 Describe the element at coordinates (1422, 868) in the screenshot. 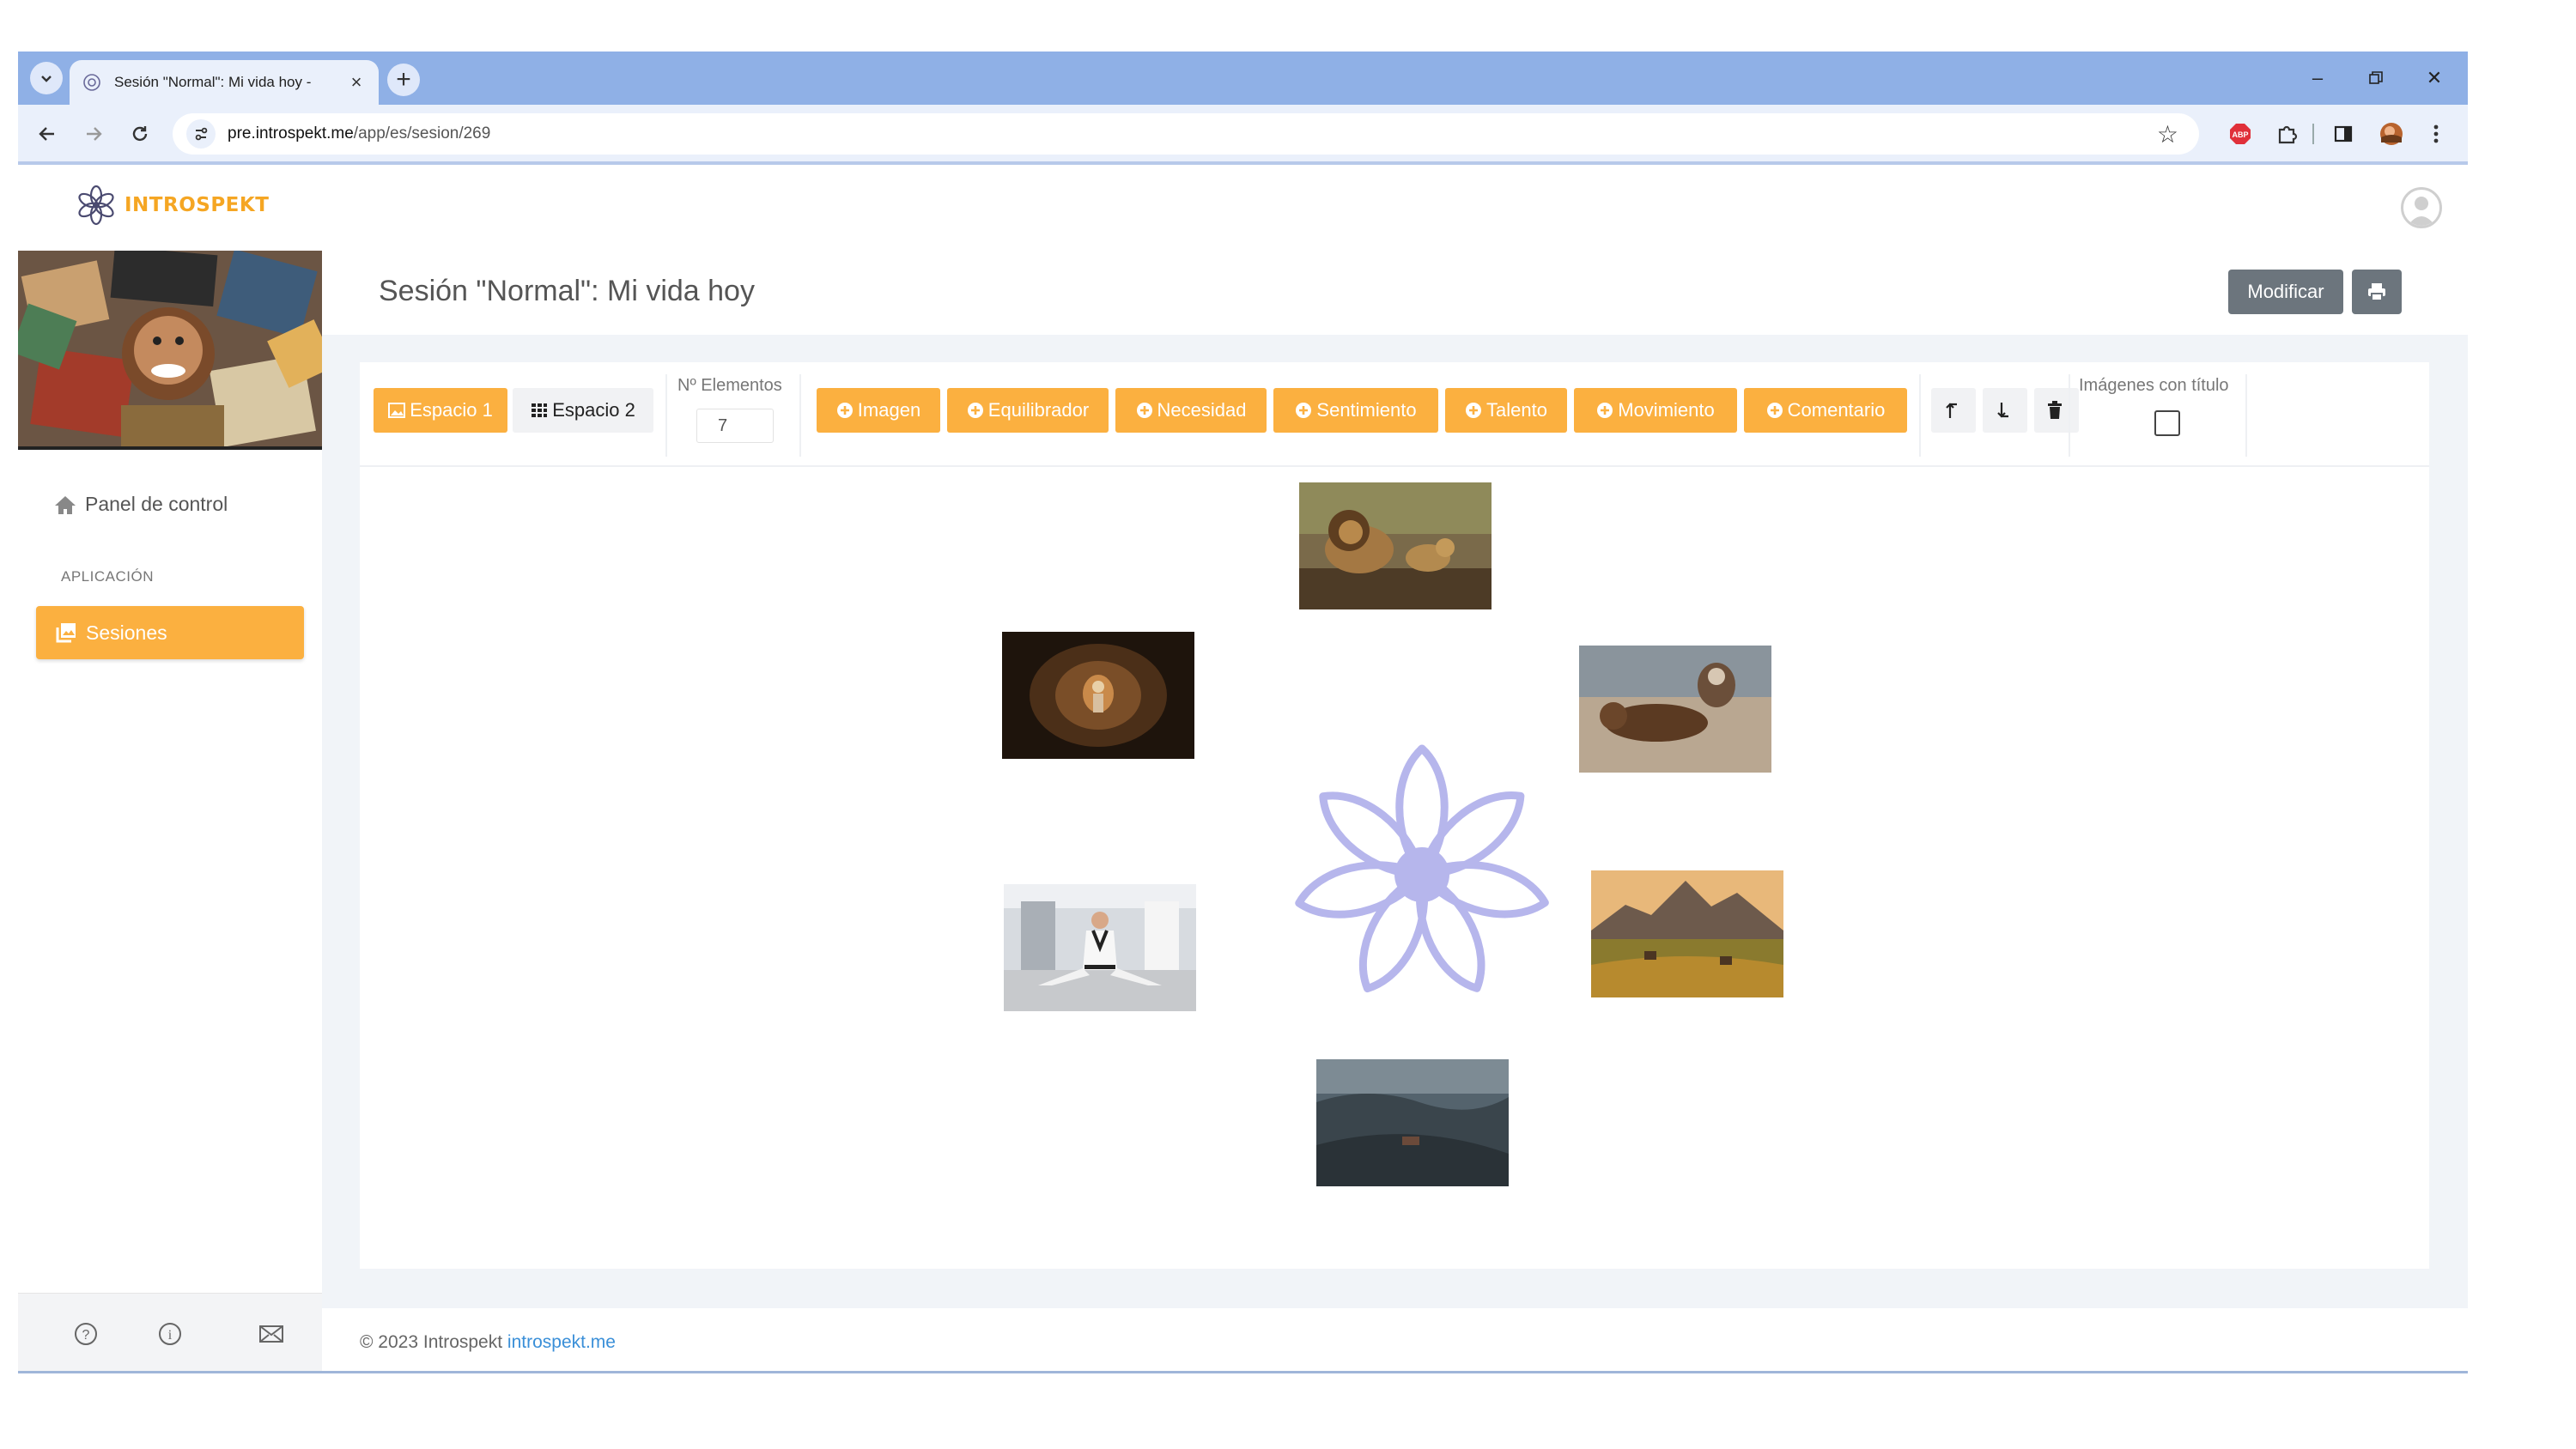

I see `introspekt-flower-icon` at that location.